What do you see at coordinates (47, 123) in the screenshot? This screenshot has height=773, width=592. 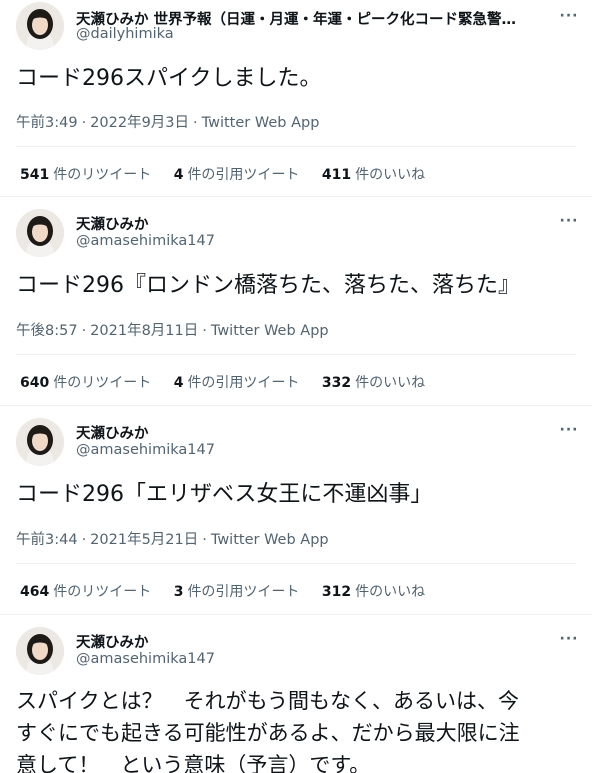 I see `tweet-time: 午前3:49` at bounding box center [47, 123].